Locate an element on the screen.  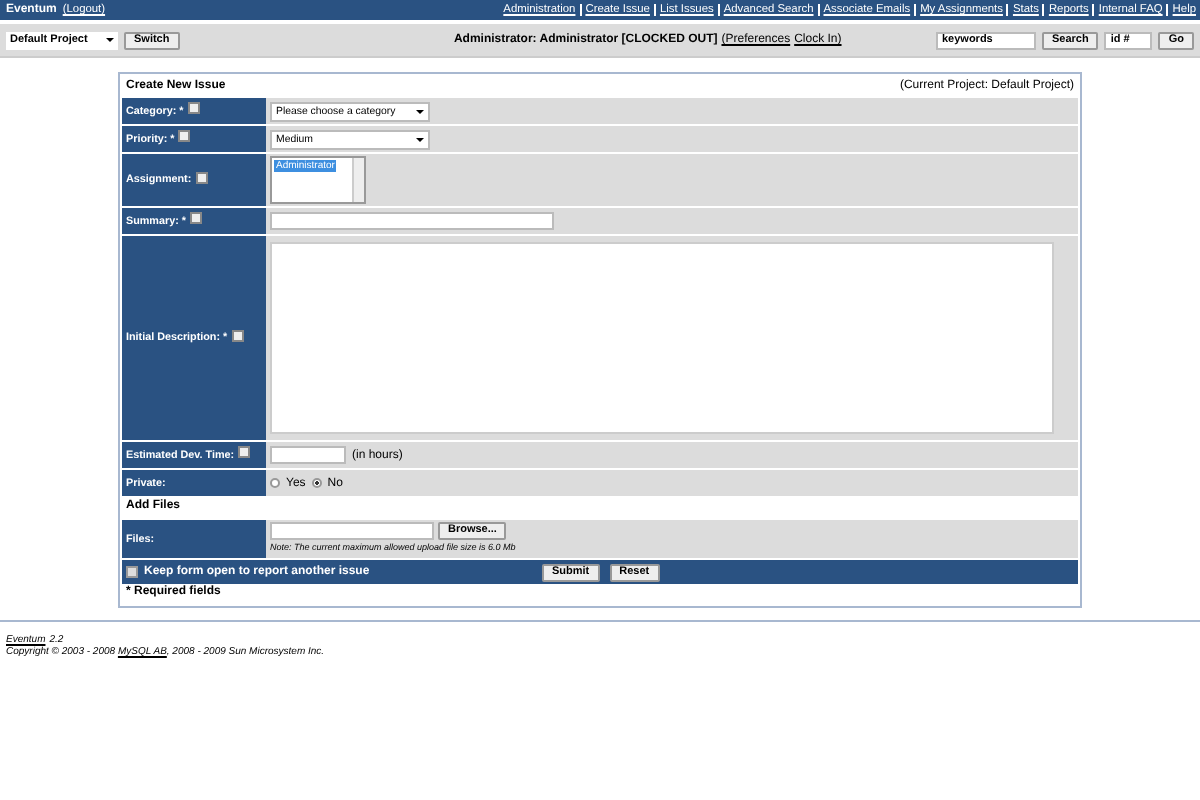
hours-field is located at coordinates (308, 455).